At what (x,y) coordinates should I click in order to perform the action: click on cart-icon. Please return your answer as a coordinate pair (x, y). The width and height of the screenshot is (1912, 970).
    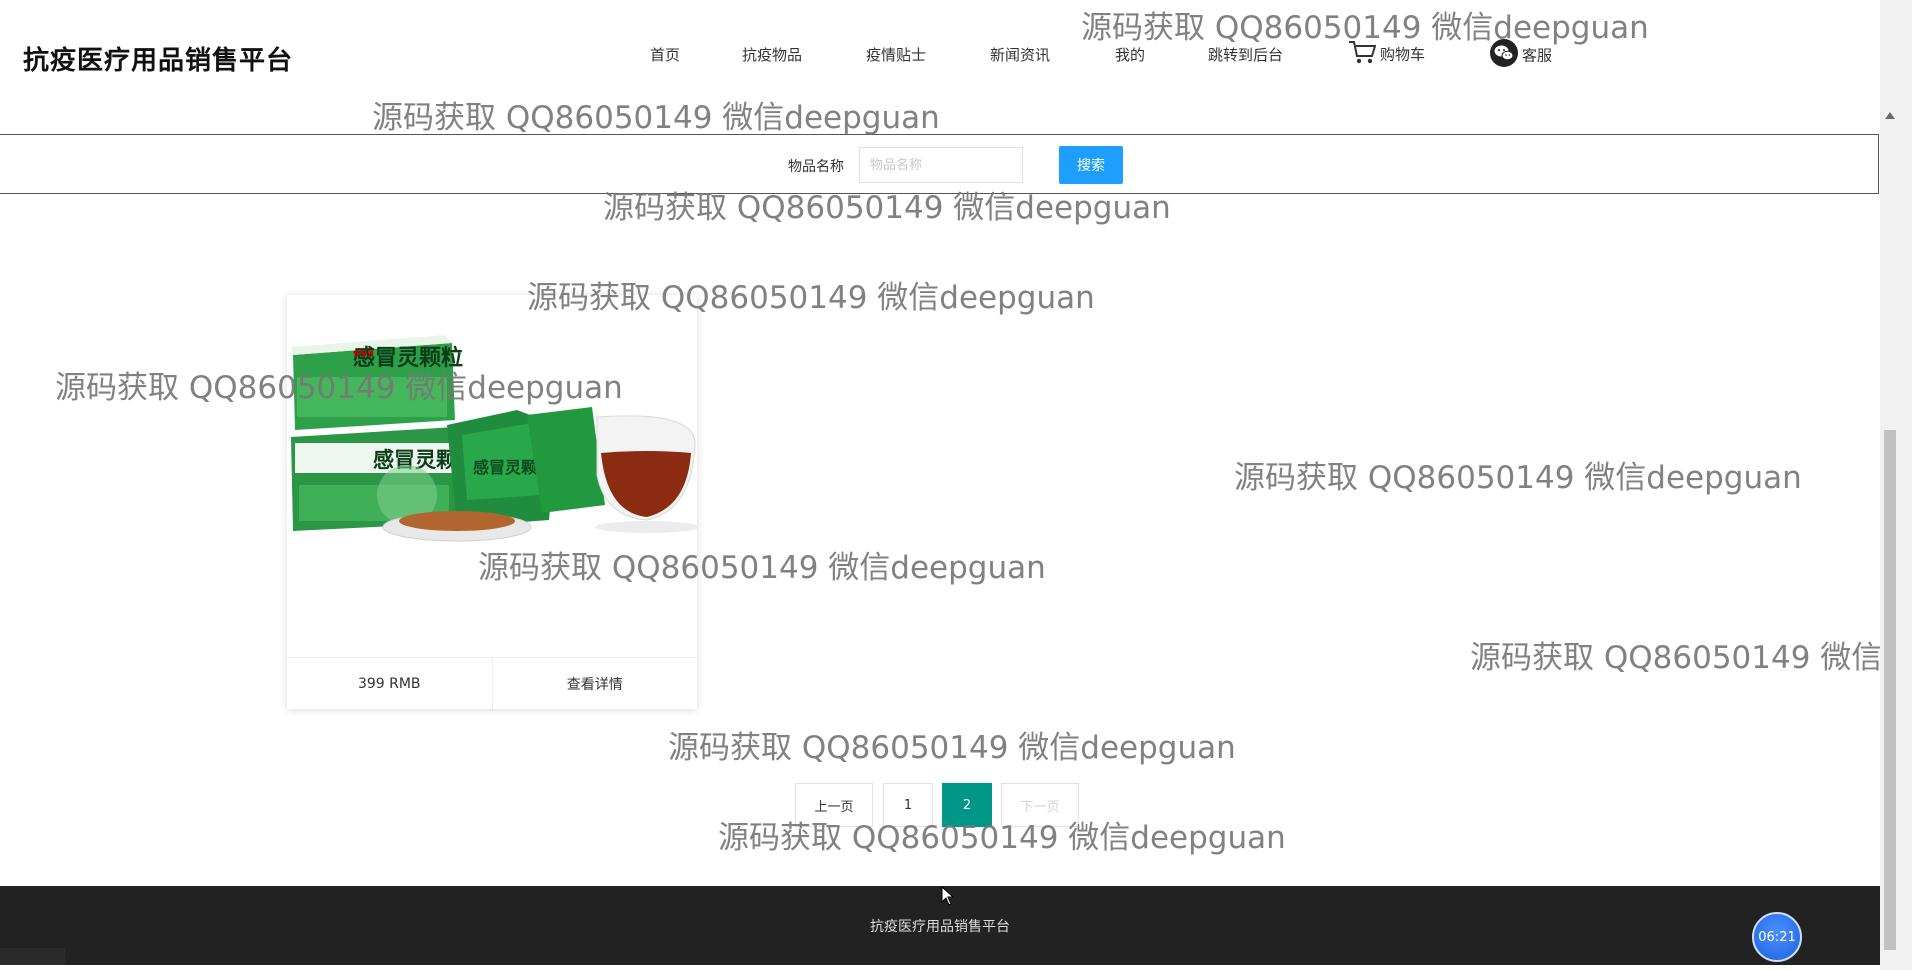
    Looking at the image, I should click on (1362, 54).